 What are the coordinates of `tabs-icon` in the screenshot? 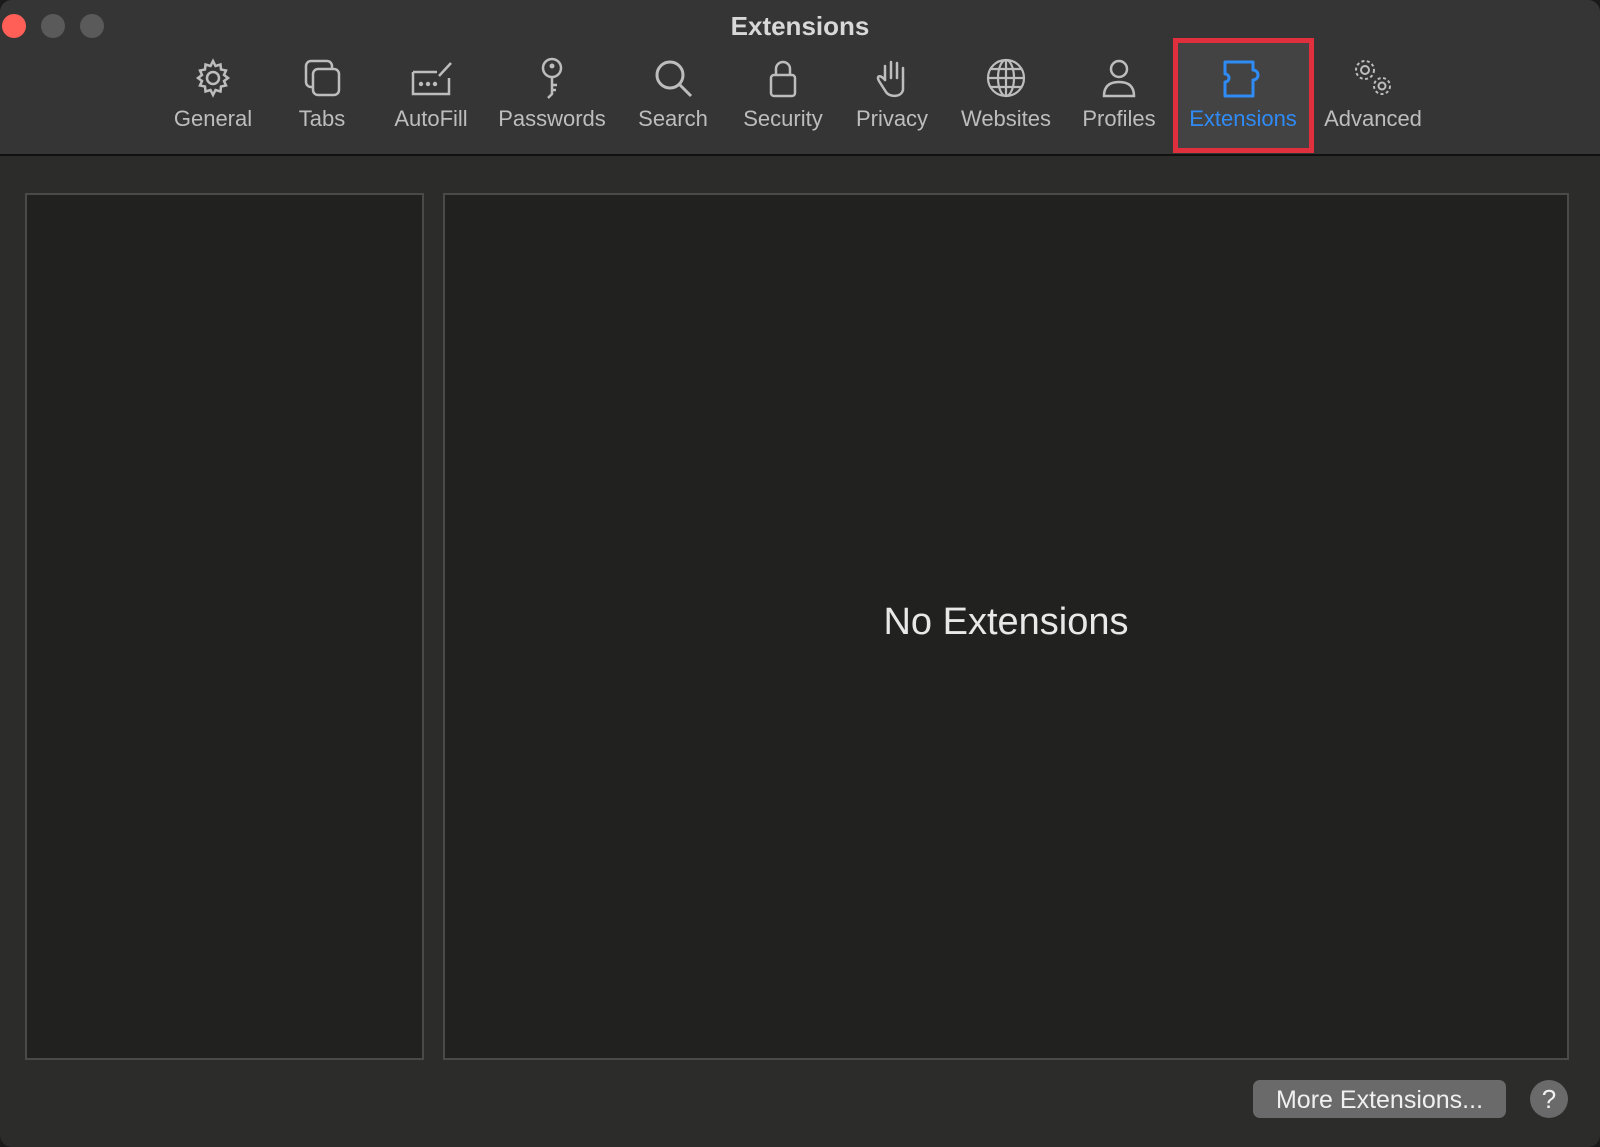 It's located at (322, 78).